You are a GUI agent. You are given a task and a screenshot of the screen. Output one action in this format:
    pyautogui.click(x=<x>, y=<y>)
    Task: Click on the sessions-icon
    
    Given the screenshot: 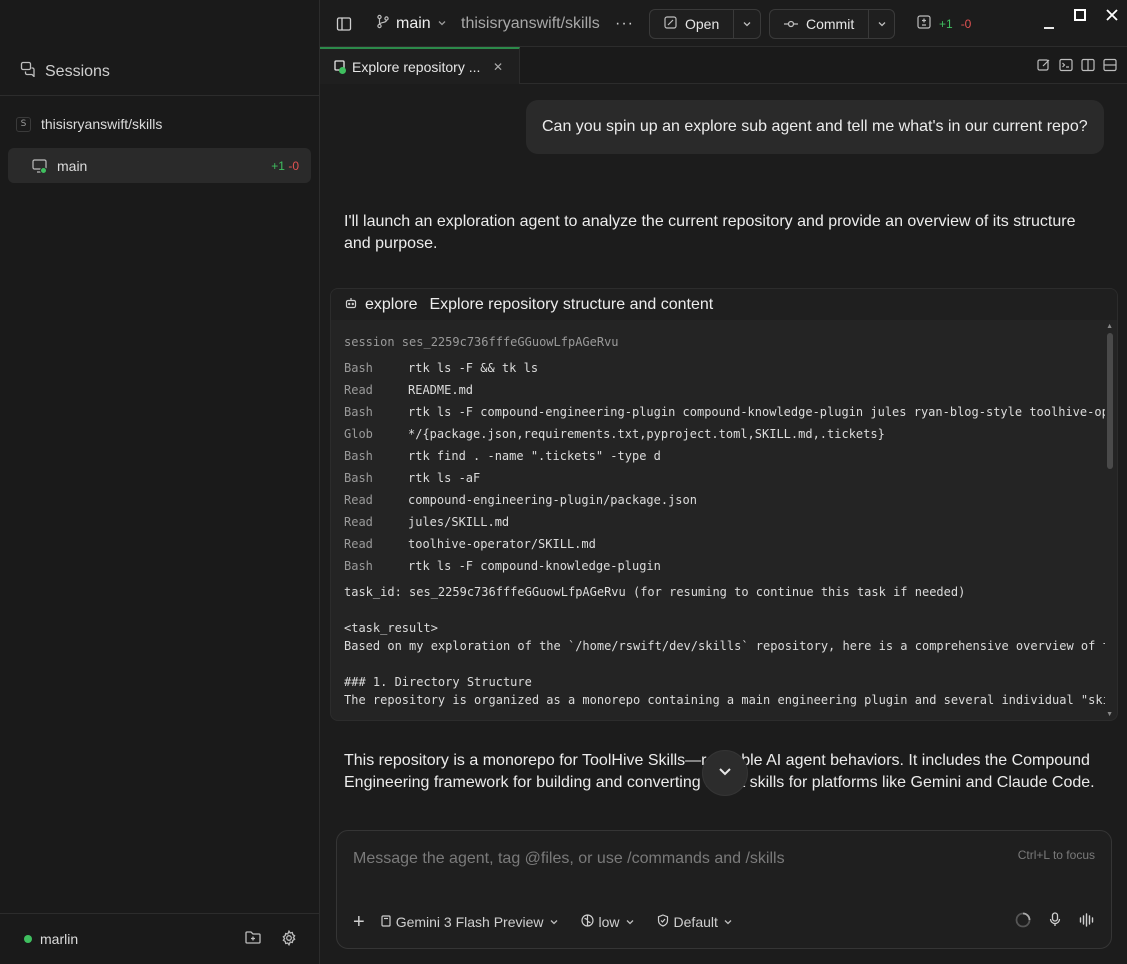 What is the action you would take?
    pyautogui.click(x=28, y=71)
    